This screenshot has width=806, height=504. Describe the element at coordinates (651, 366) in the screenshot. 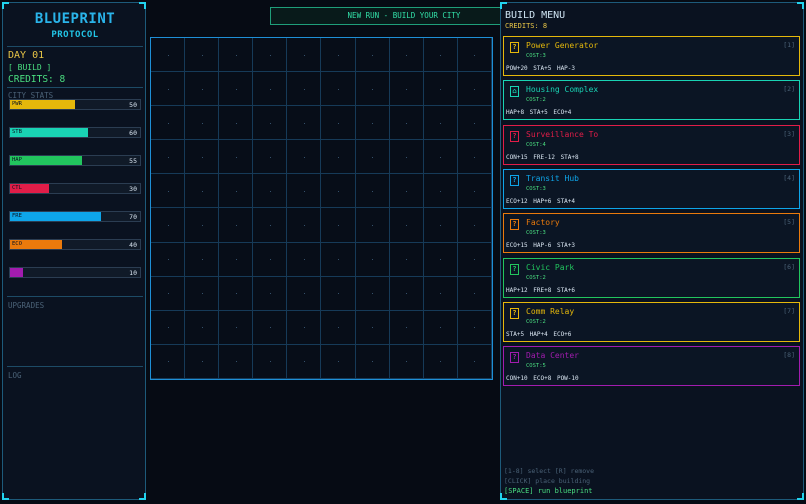

I see `build-card: ? Data Center COST:5 CON+10 ECO+8 POW-10 [8]` at that location.